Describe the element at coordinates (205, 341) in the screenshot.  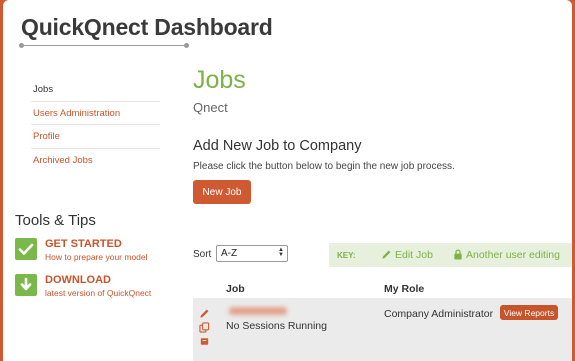
I see `archive-icon` at that location.